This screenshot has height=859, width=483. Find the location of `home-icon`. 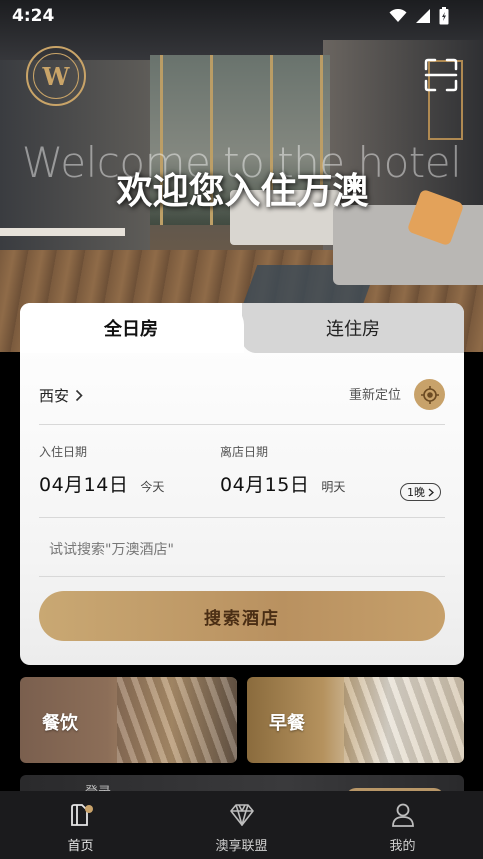

home-icon is located at coordinates (81, 815).